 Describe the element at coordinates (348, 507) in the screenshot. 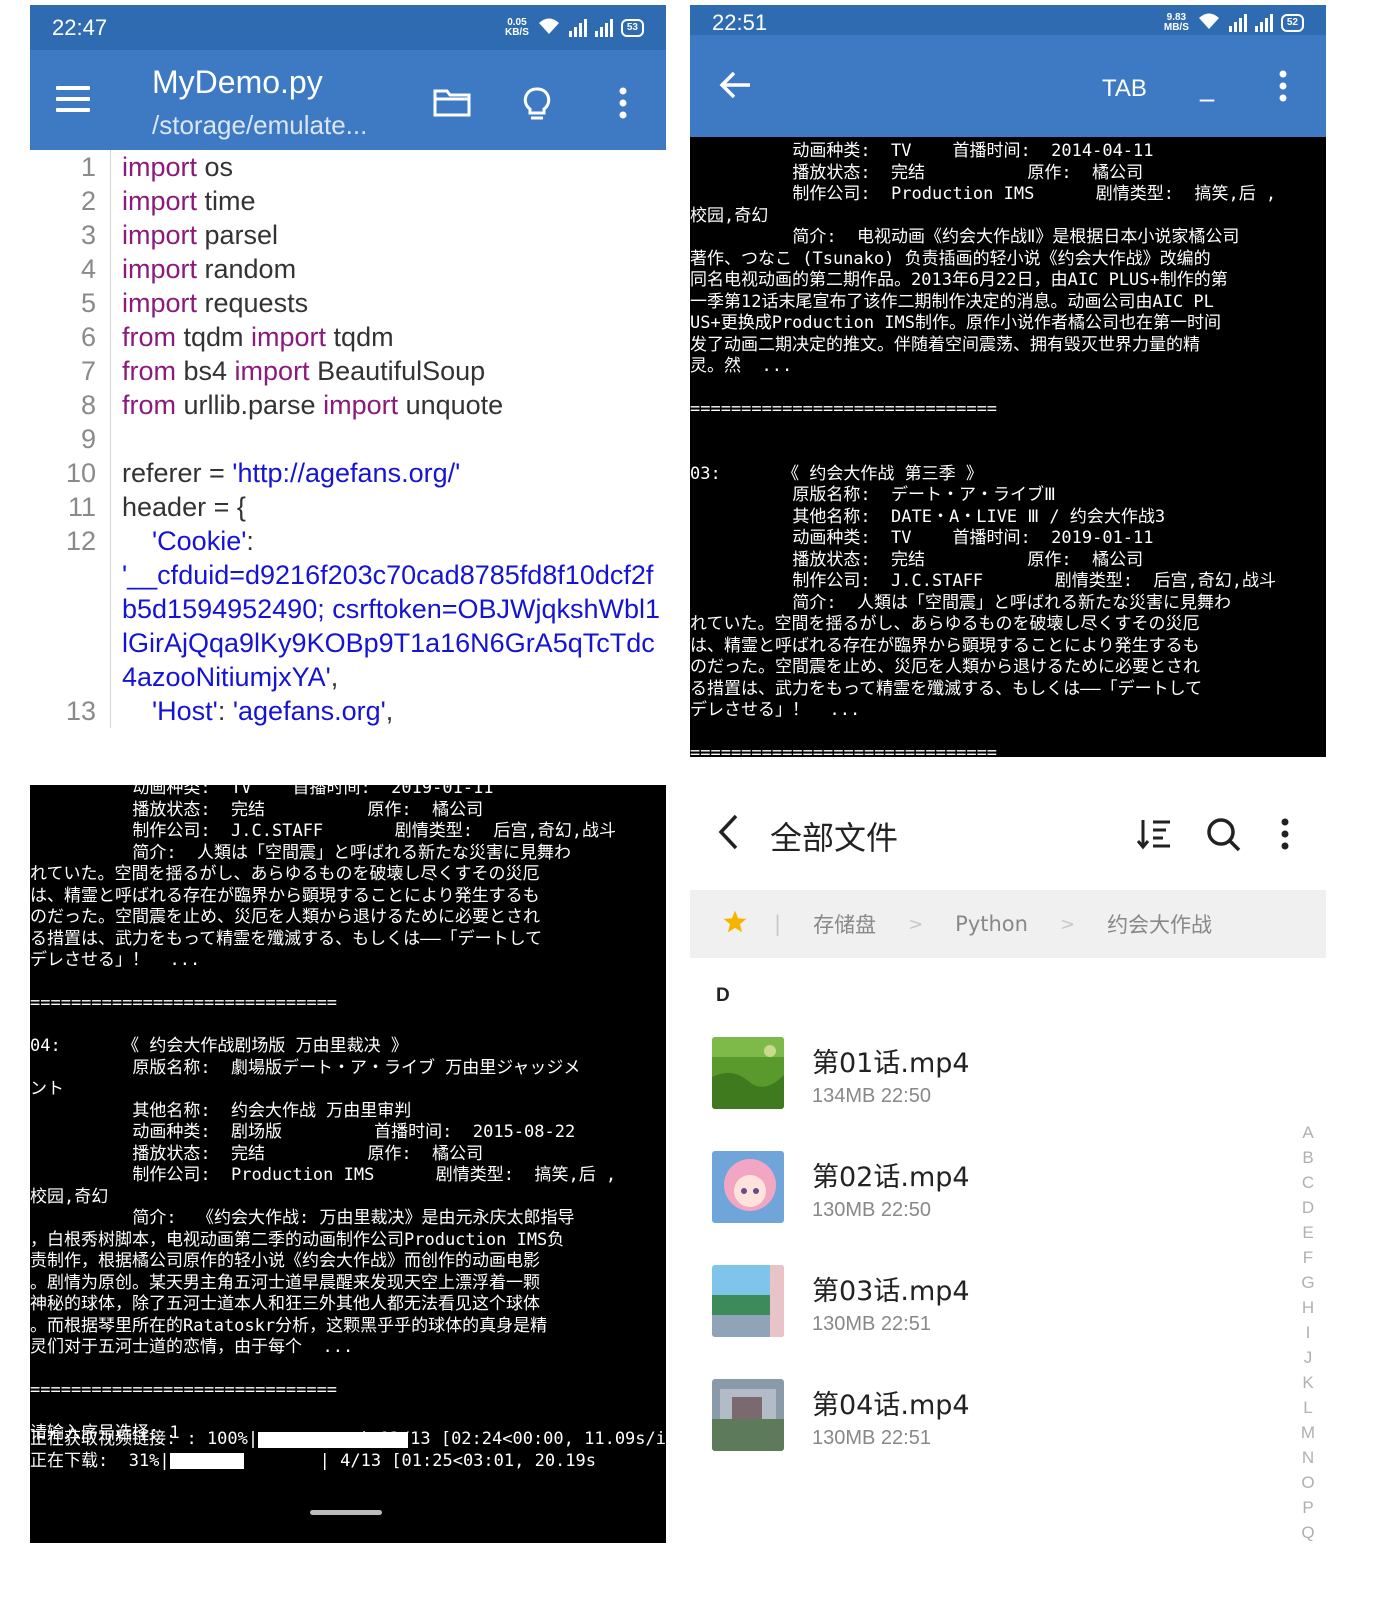

I see `code-line: 11 header = {` at that location.